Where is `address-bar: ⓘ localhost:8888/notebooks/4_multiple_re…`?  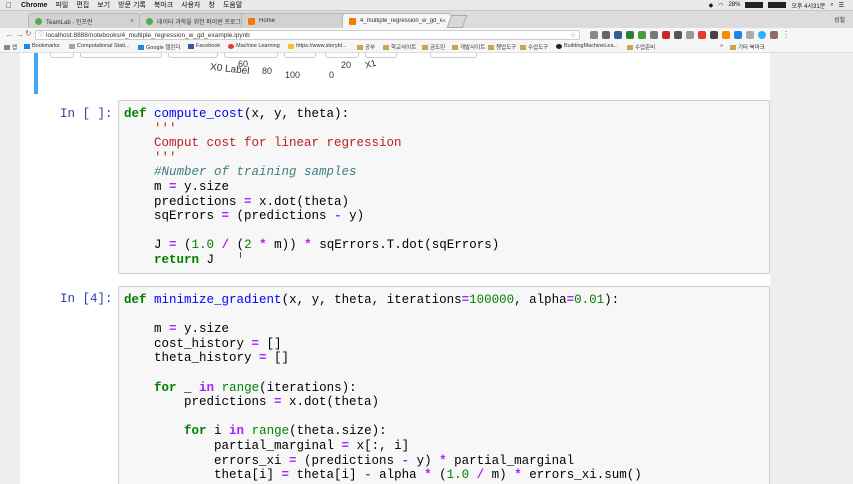 address-bar: ⓘ localhost:8888/notebooks/4_multiple_re… is located at coordinates (307, 35).